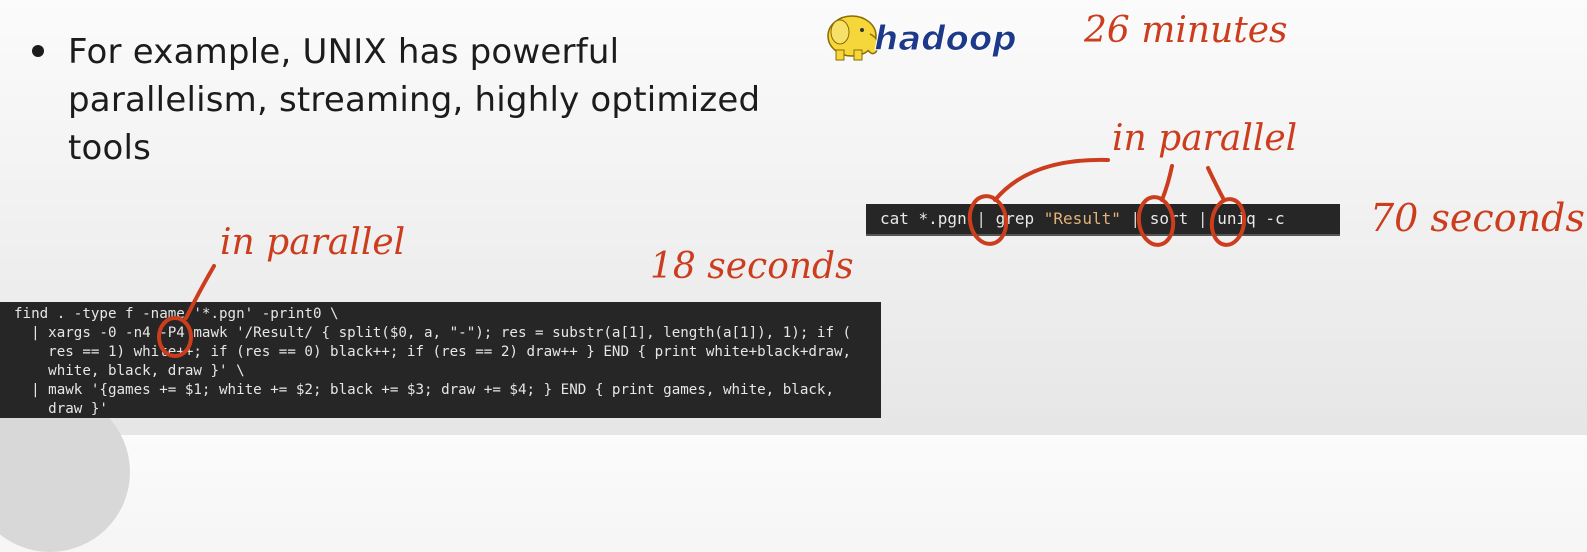 This screenshot has width=1587, height=552. Describe the element at coordinates (923, 218) in the screenshot. I see `cat-segment: cat *.pgn` at that location.